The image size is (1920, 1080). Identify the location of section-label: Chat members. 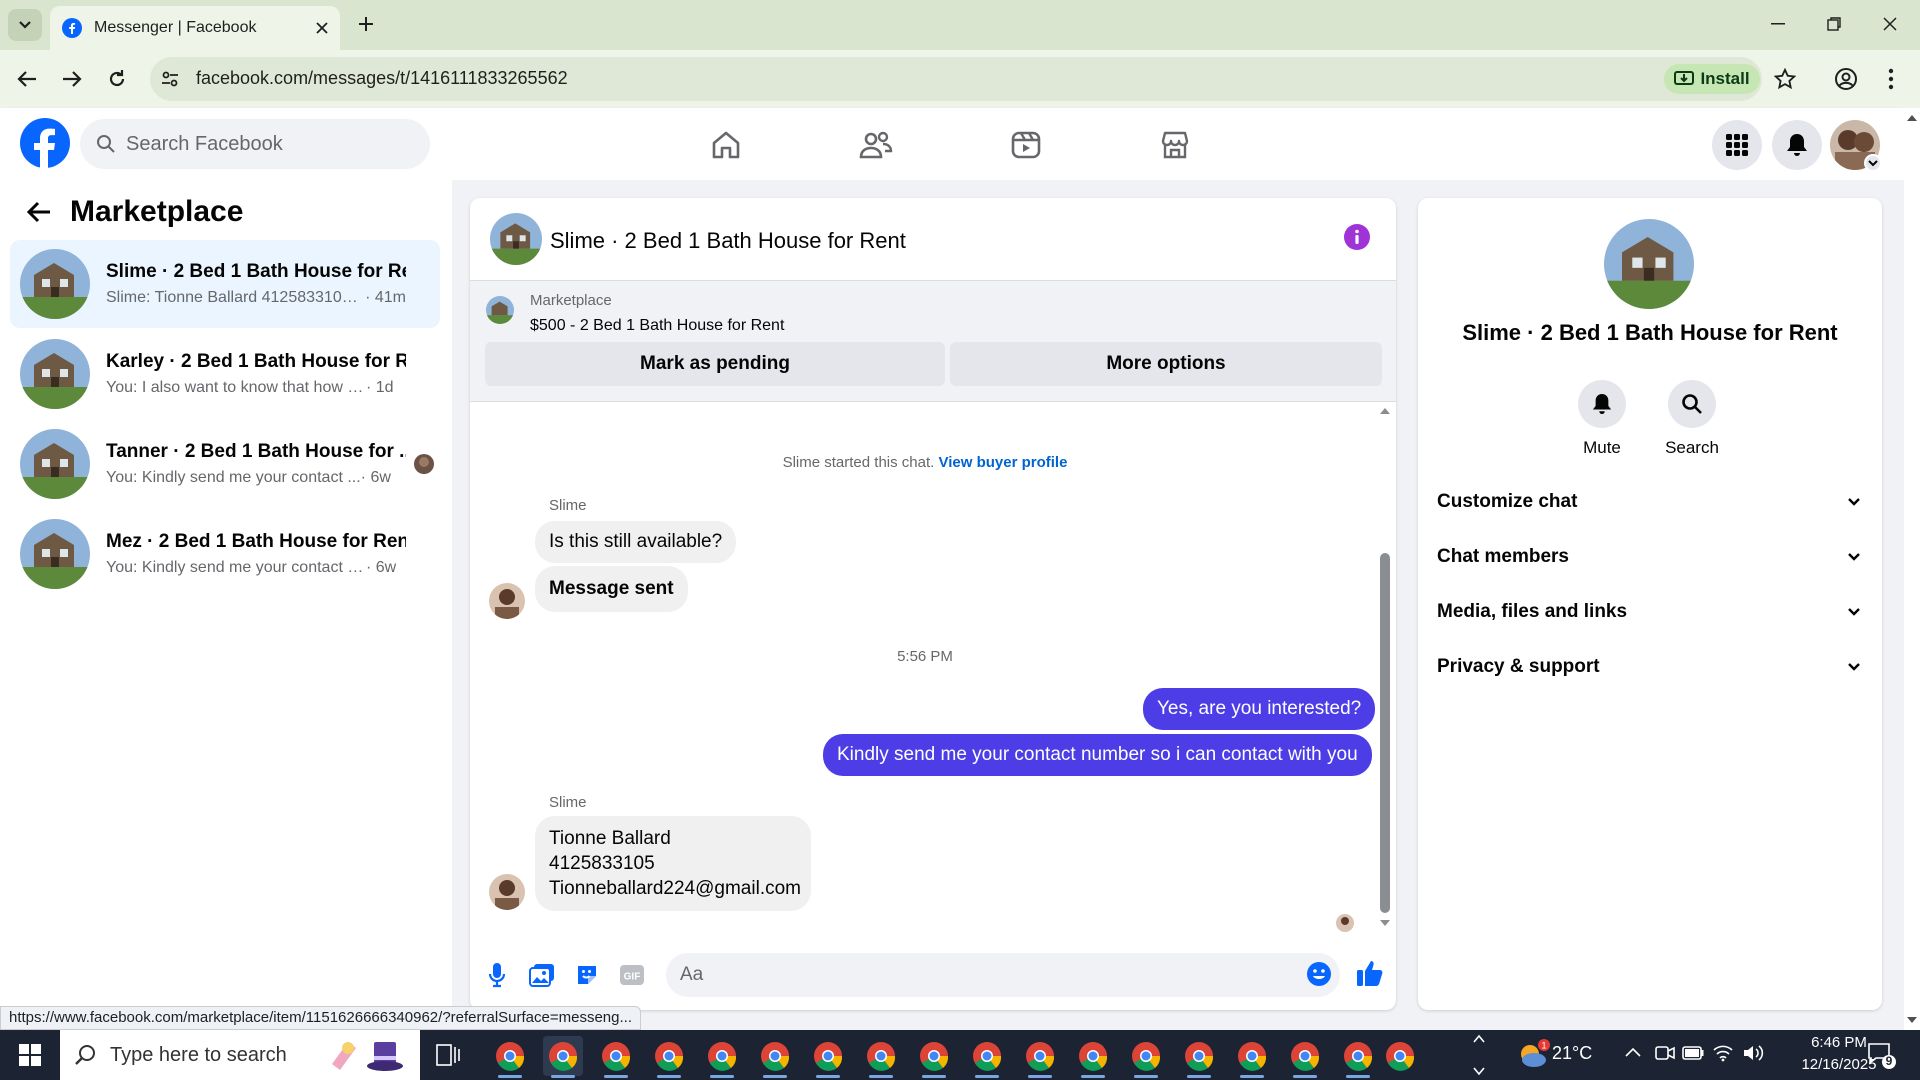
(1503, 556).